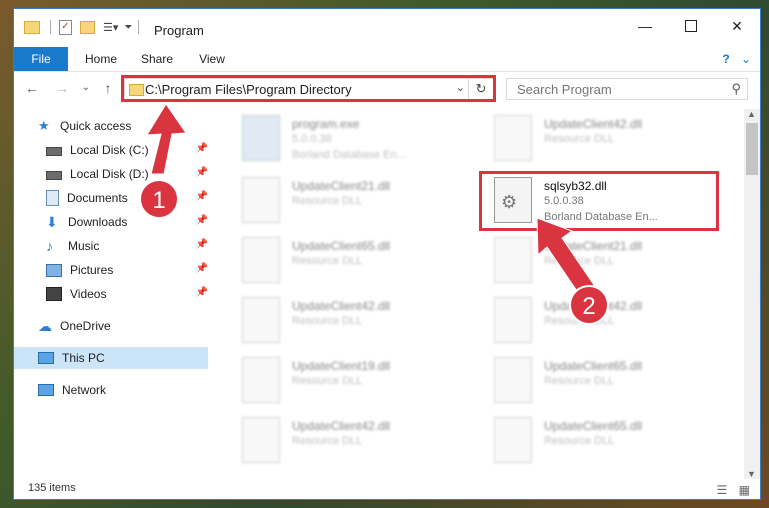 This screenshot has width=769, height=508. Describe the element at coordinates (341, 246) in the screenshot. I see `file-name: UpdateClient65.dll` at that location.